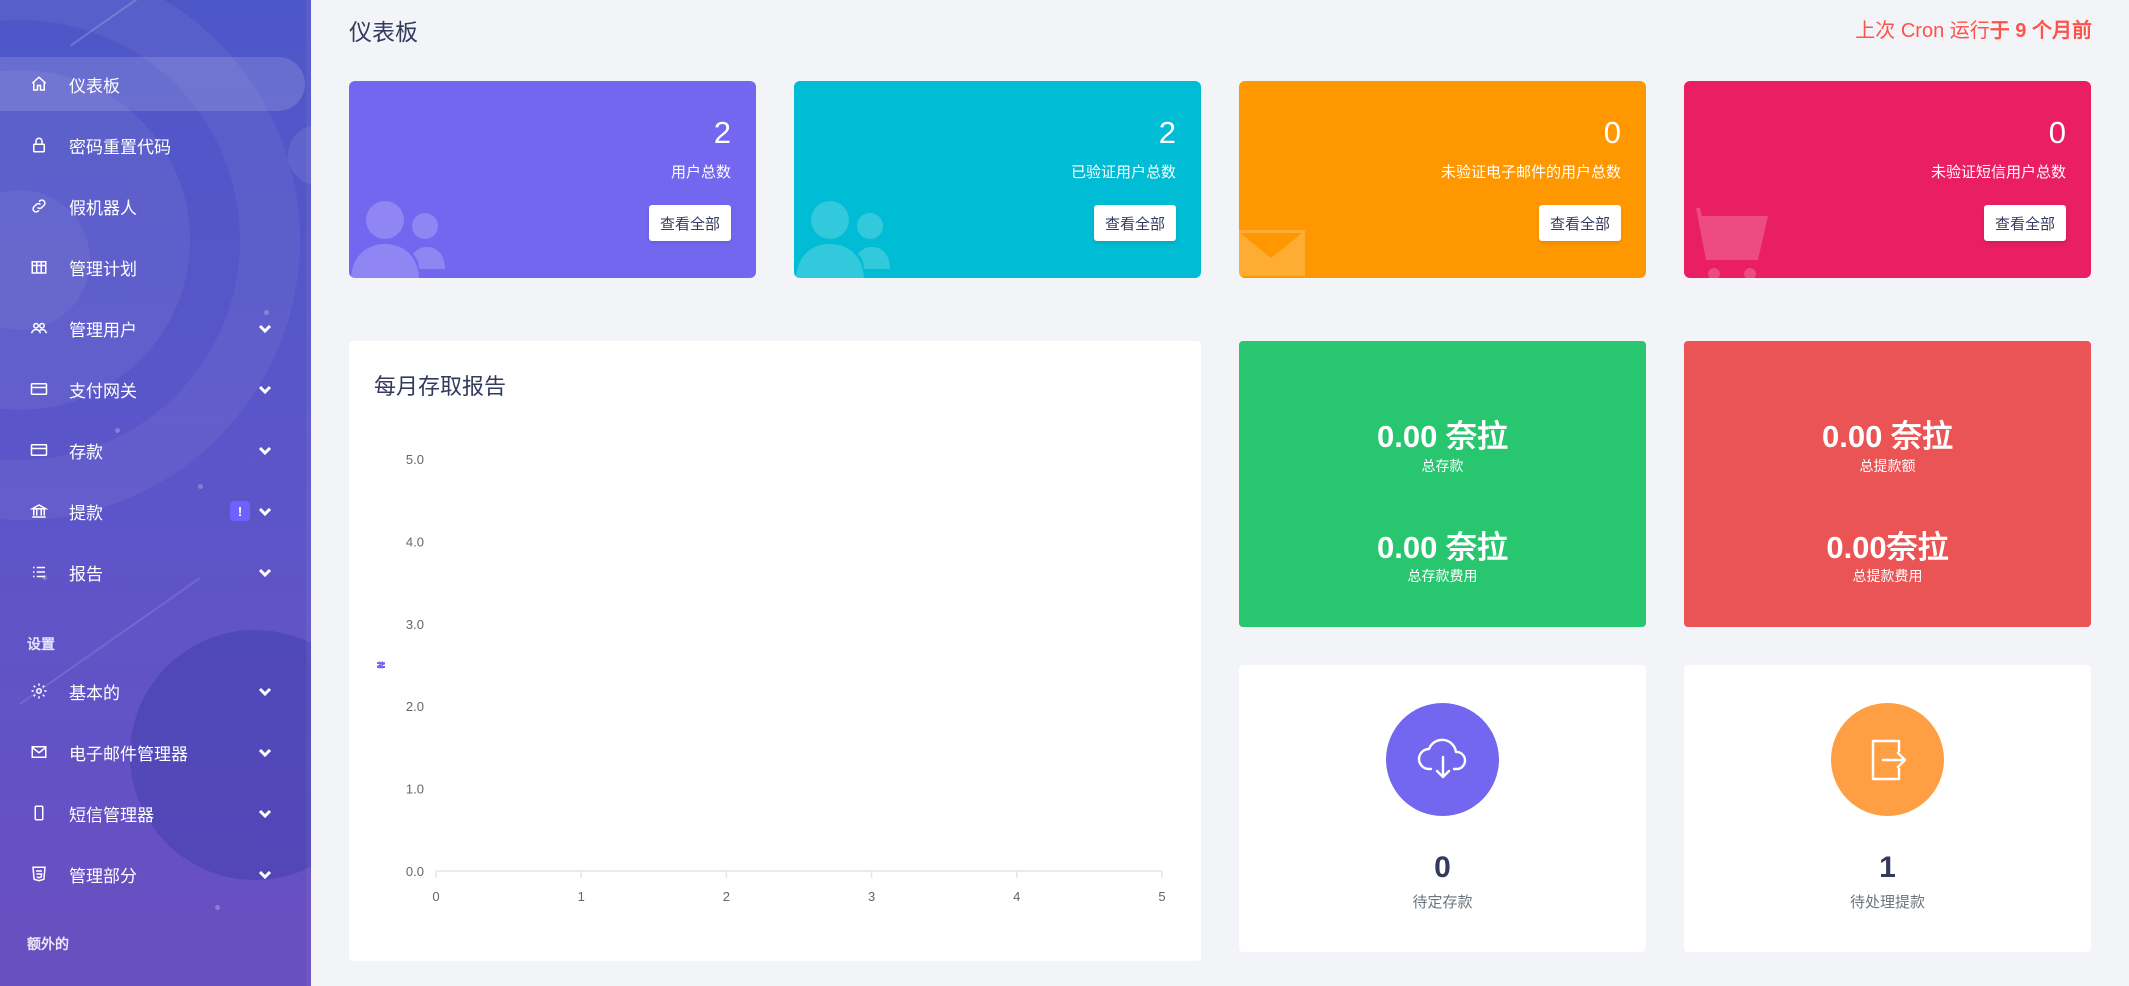 This screenshot has width=2129, height=986. What do you see at coordinates (1442, 902) in the screenshot?
I see `pending-deposits-label: 待定存款` at bounding box center [1442, 902].